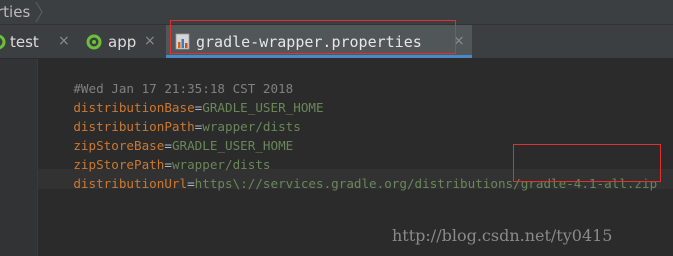 The width and height of the screenshot is (673, 256). I want to click on chevron-right-icon, so click(39, 12).